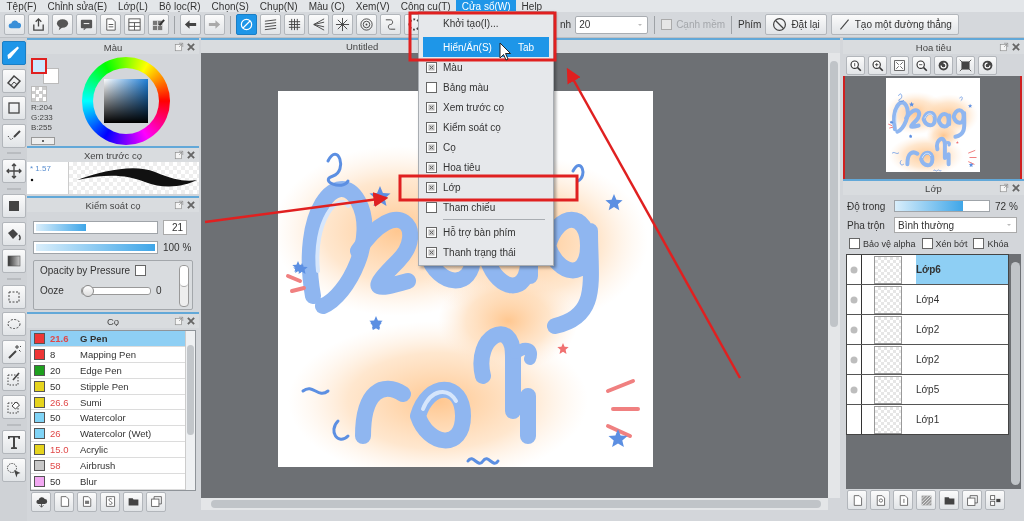 This screenshot has width=1024, height=521. What do you see at coordinates (108, 482) in the screenshot?
I see `brush-row: 50 Blur` at bounding box center [108, 482].